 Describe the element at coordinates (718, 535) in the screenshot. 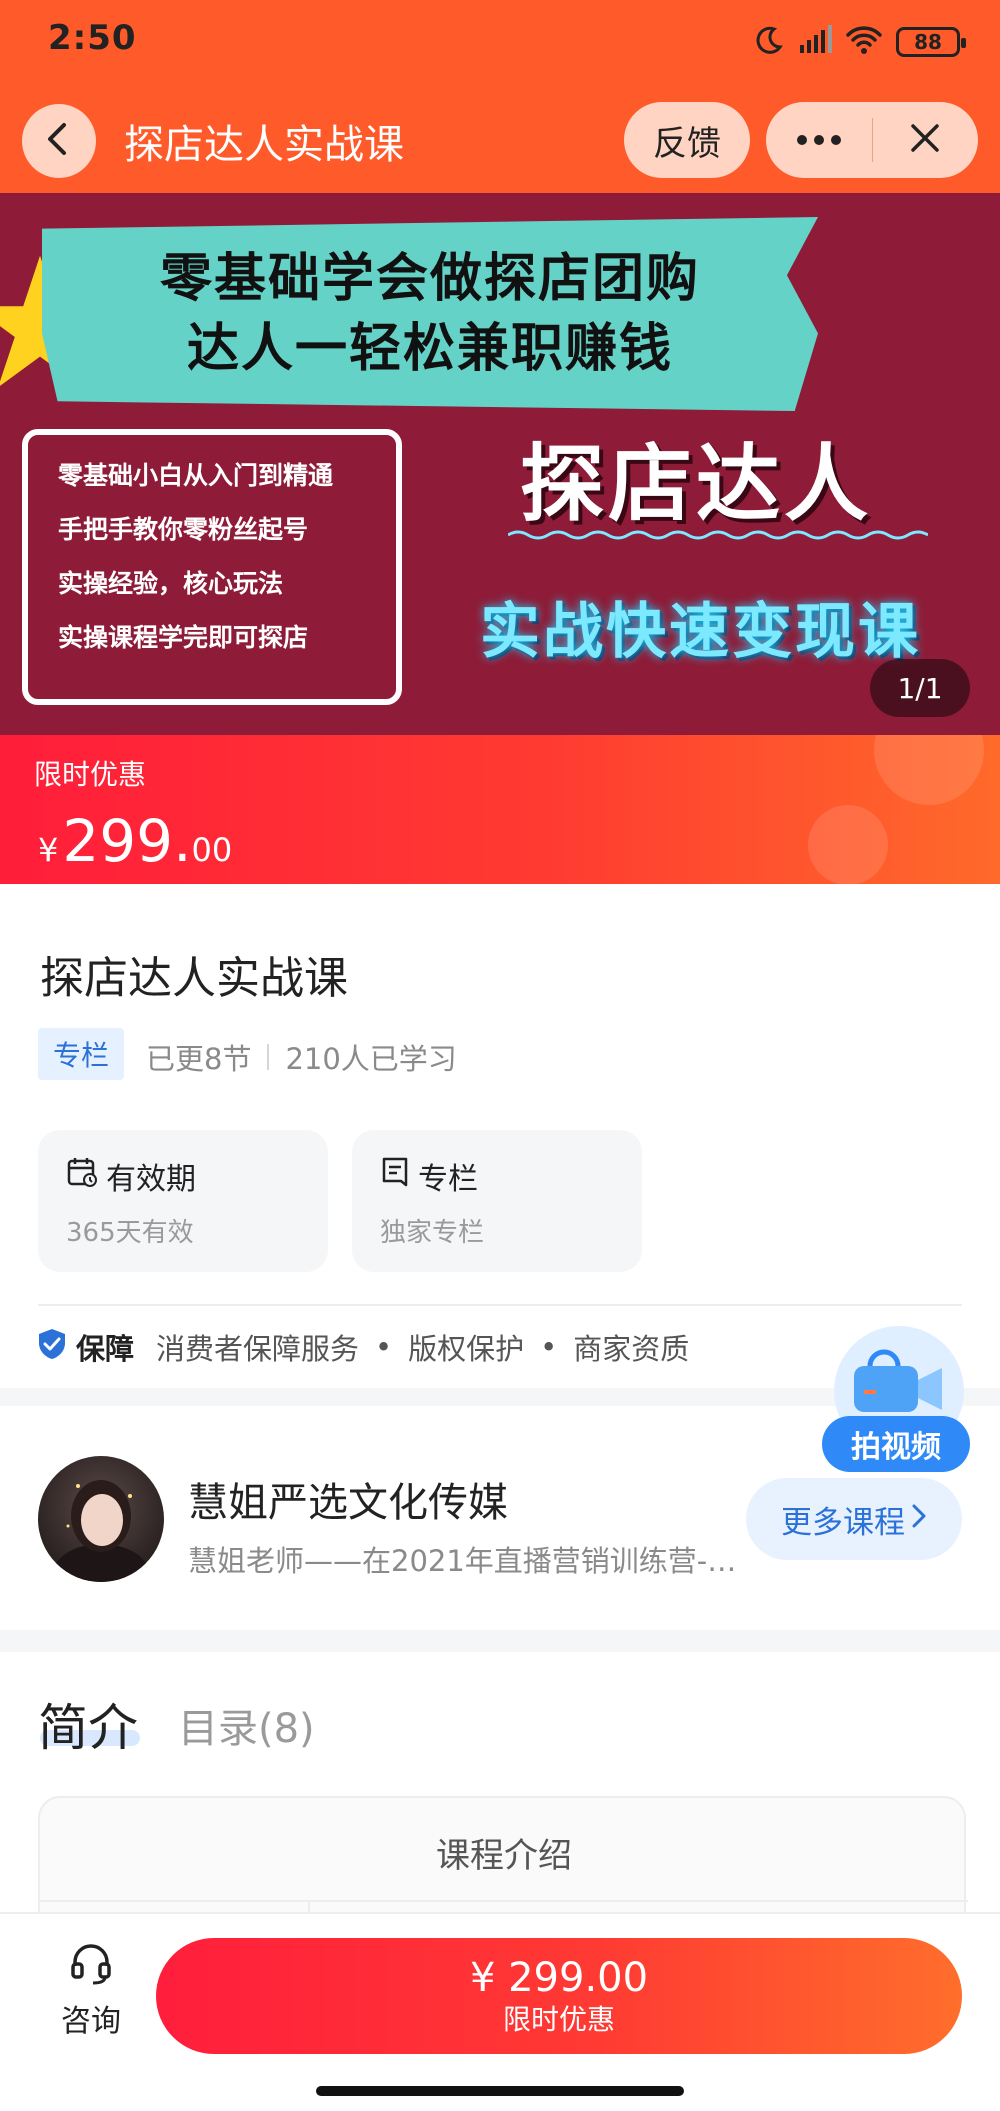

I see `banner-wave-divider` at that location.